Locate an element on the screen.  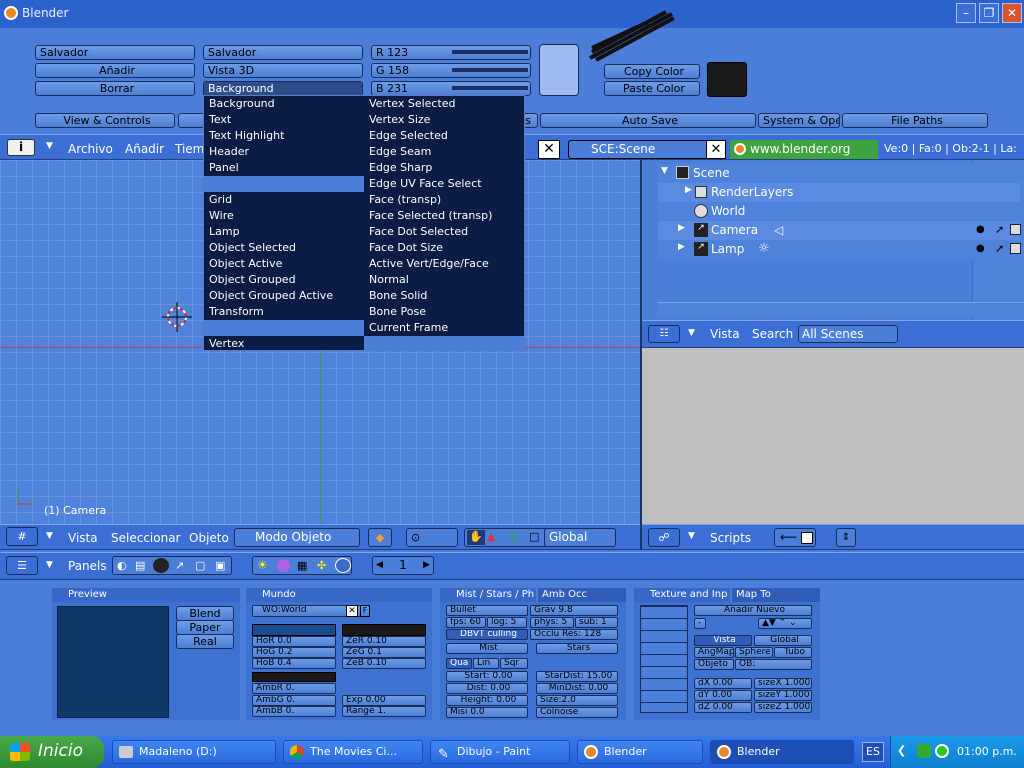
range-slider: Range 1. is located at coordinates (384, 711).